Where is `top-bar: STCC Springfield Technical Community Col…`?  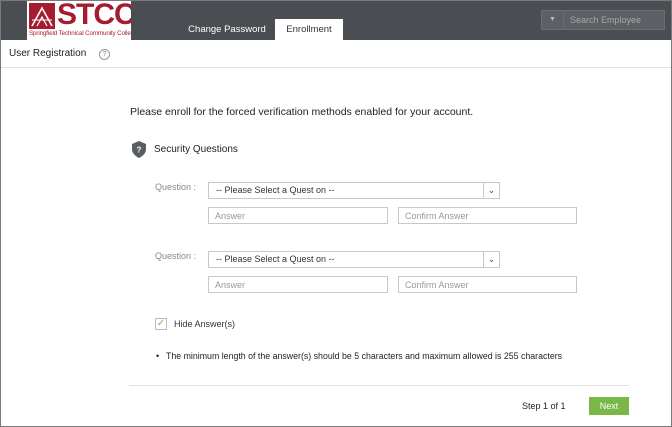
top-bar: STCC Springfield Technical Community Col… is located at coordinates (336, 20).